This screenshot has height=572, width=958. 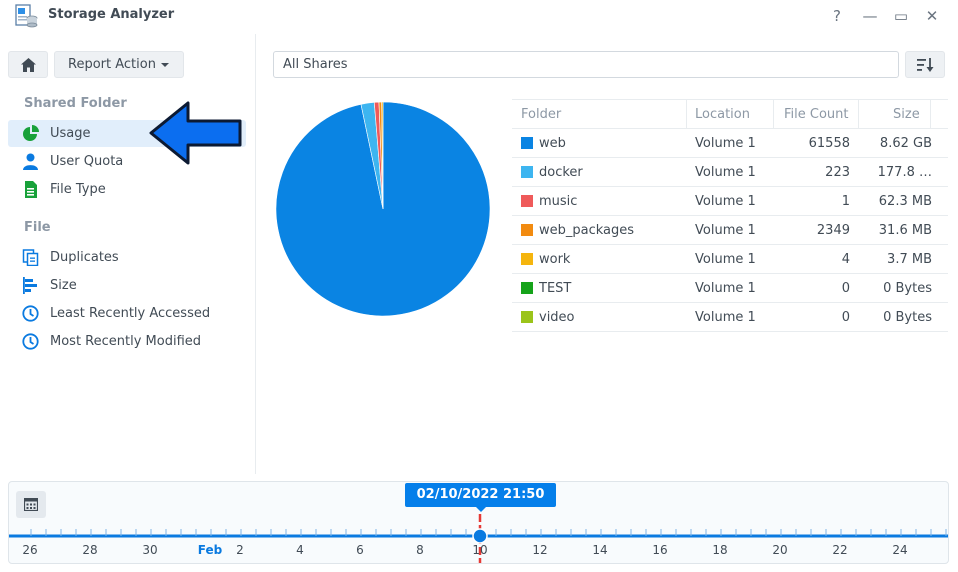 What do you see at coordinates (90, 550) in the screenshot?
I see `timeline-day-label: 28` at bounding box center [90, 550].